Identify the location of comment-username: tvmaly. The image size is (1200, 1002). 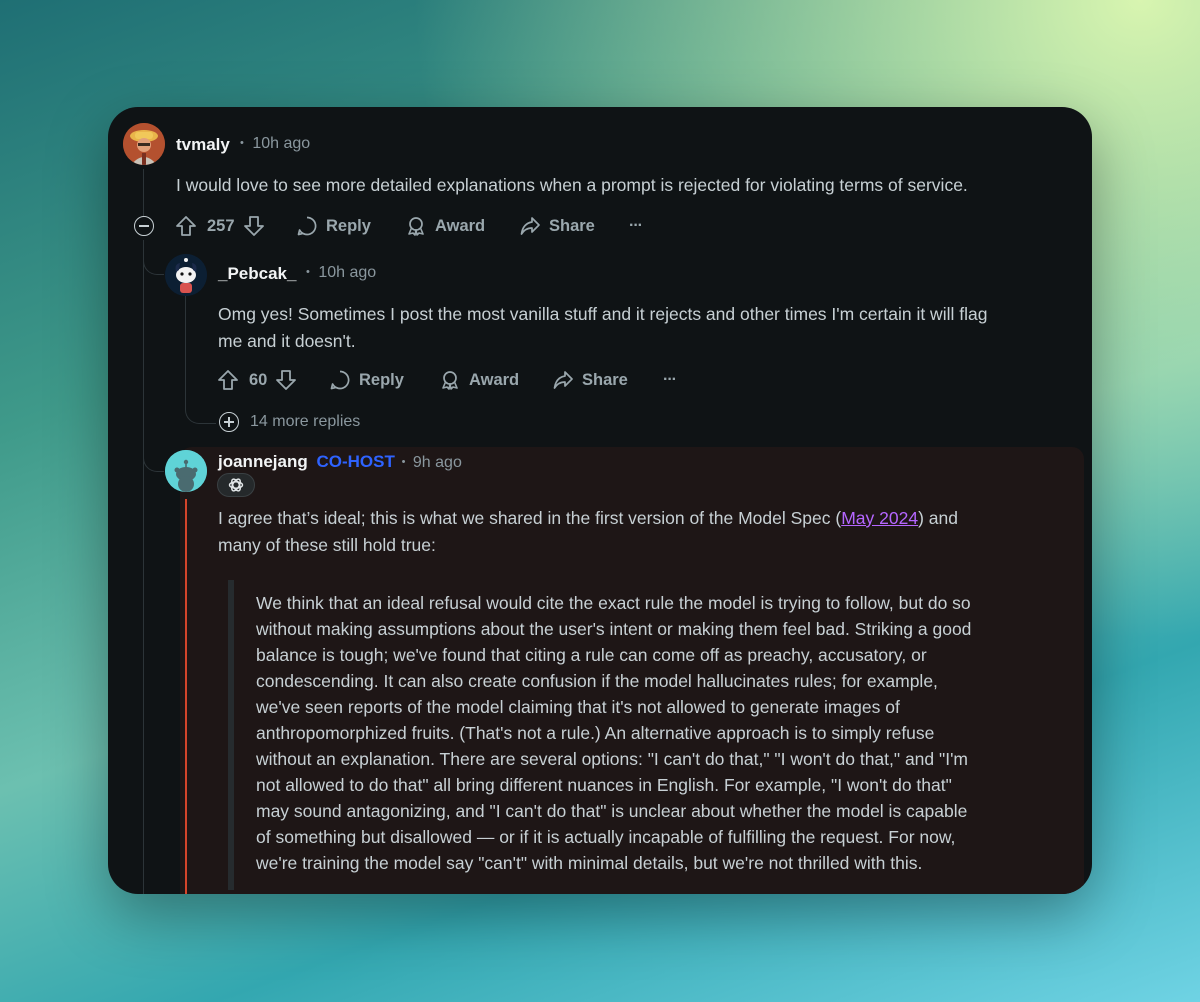
(203, 145).